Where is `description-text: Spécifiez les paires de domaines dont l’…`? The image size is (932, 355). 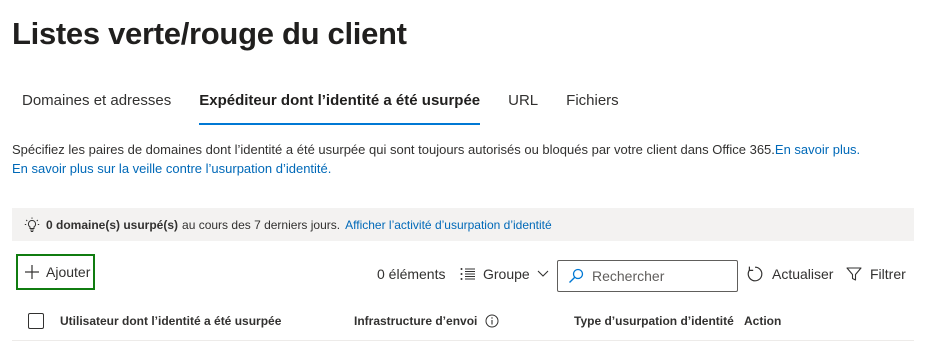 description-text: Spécifiez les paires de domaines dont l’… is located at coordinates (393, 149).